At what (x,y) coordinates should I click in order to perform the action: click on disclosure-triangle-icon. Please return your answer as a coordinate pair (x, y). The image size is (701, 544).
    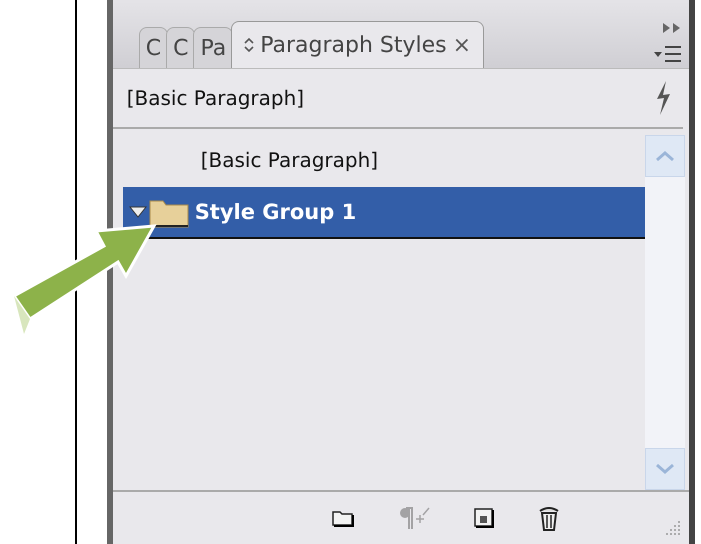
    Looking at the image, I should click on (137, 212).